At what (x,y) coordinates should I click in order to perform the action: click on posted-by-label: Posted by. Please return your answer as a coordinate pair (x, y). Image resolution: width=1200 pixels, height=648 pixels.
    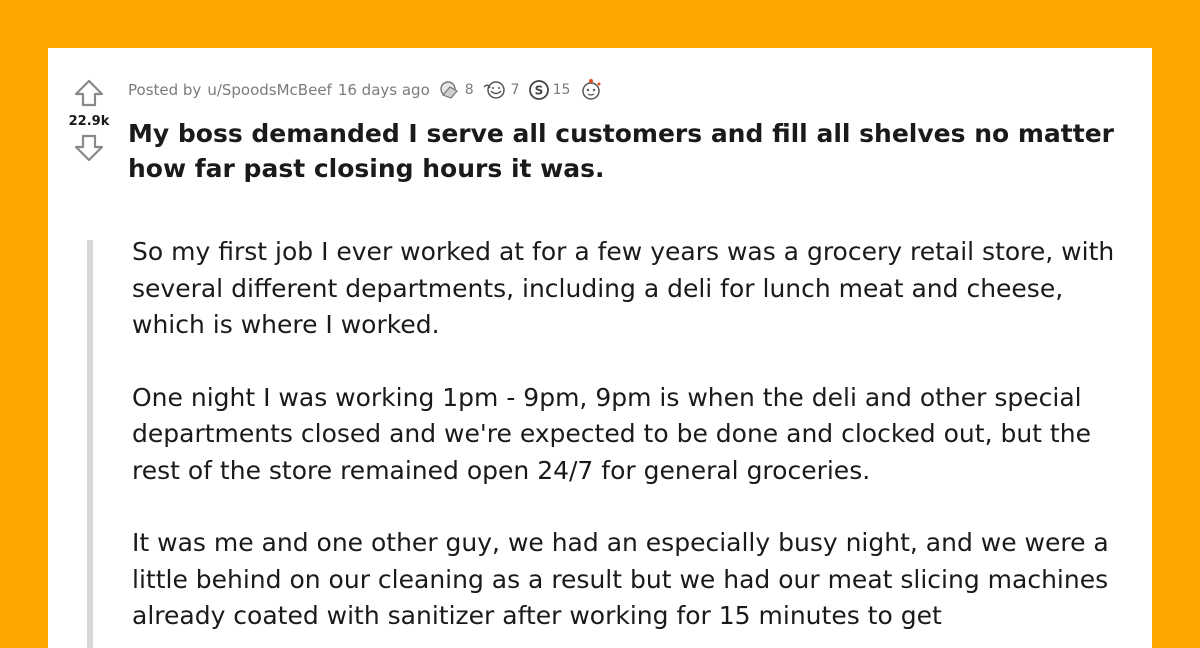
    Looking at the image, I should click on (165, 90).